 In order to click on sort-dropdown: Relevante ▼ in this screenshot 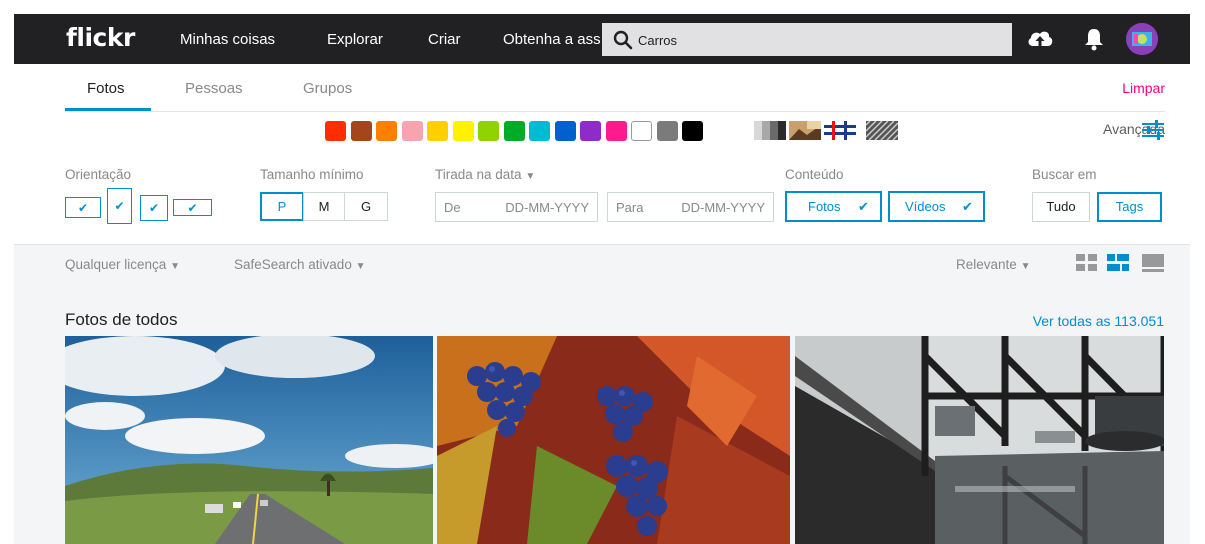, I will do `click(993, 264)`.